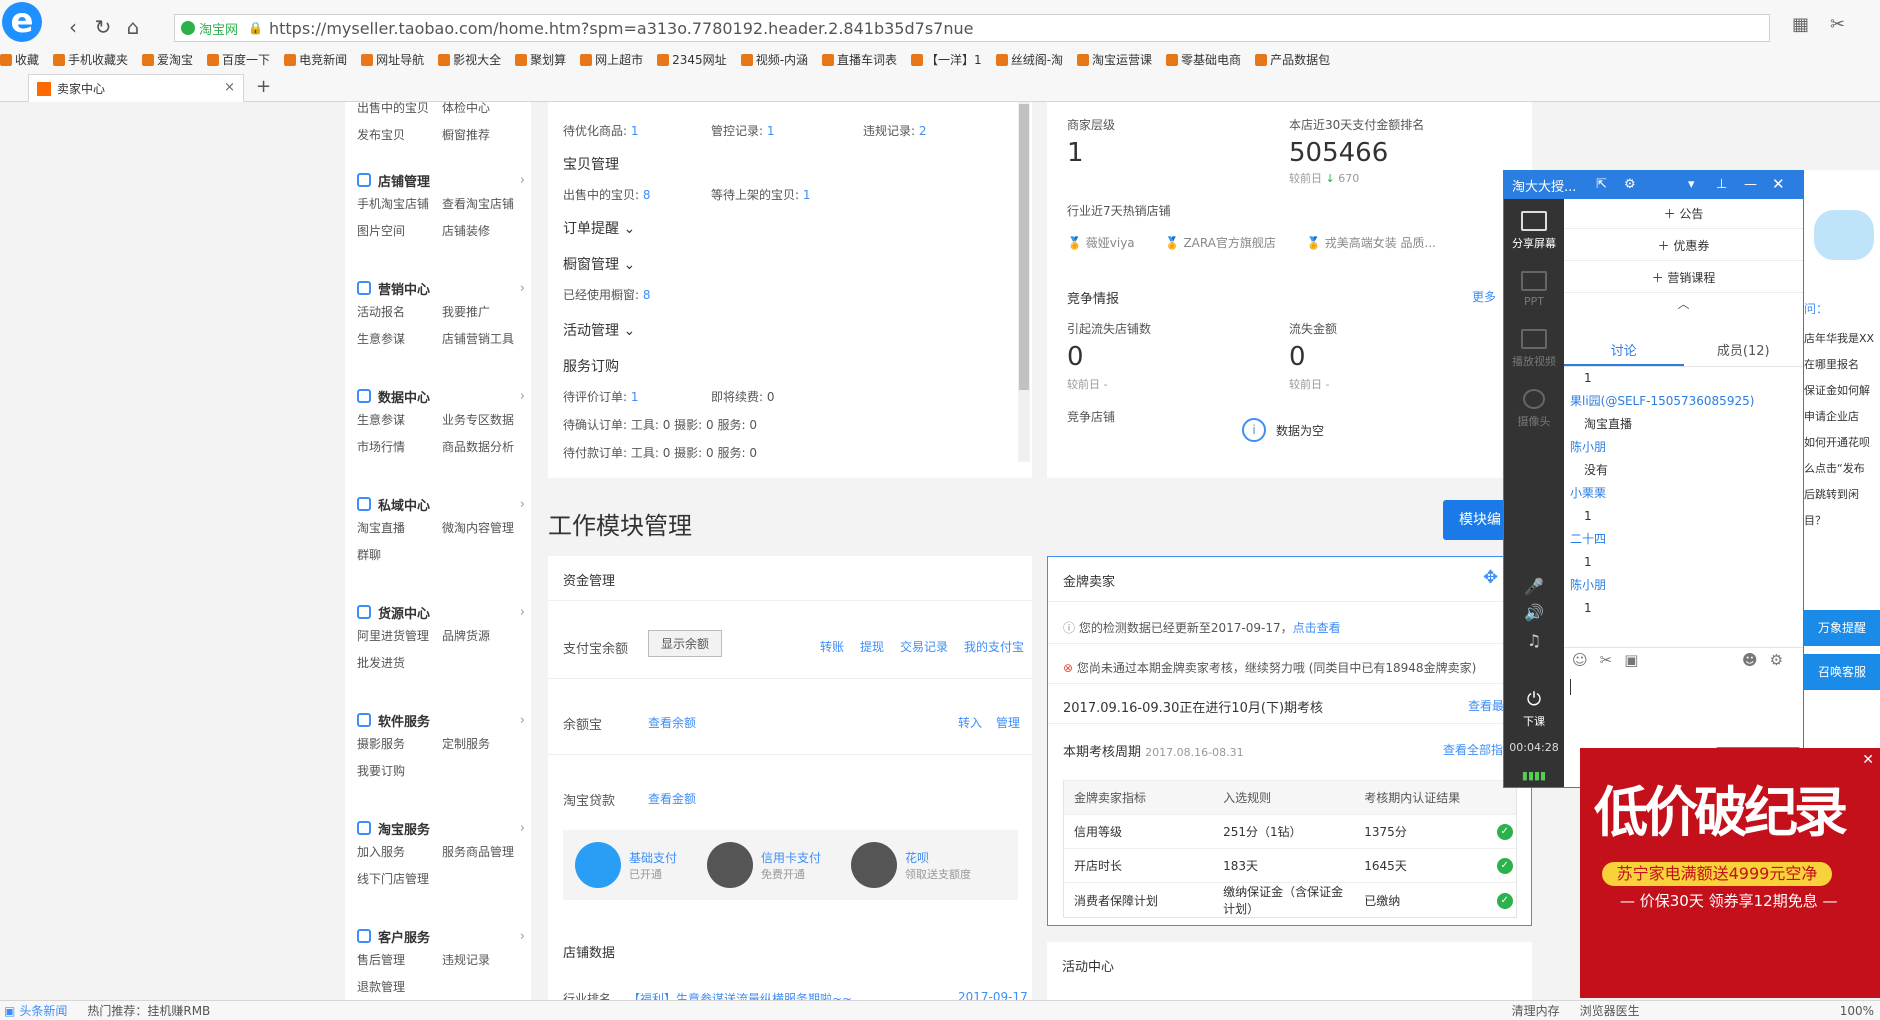  I want to click on window-management-title: 橱窗管理 ⌄, so click(599, 264).